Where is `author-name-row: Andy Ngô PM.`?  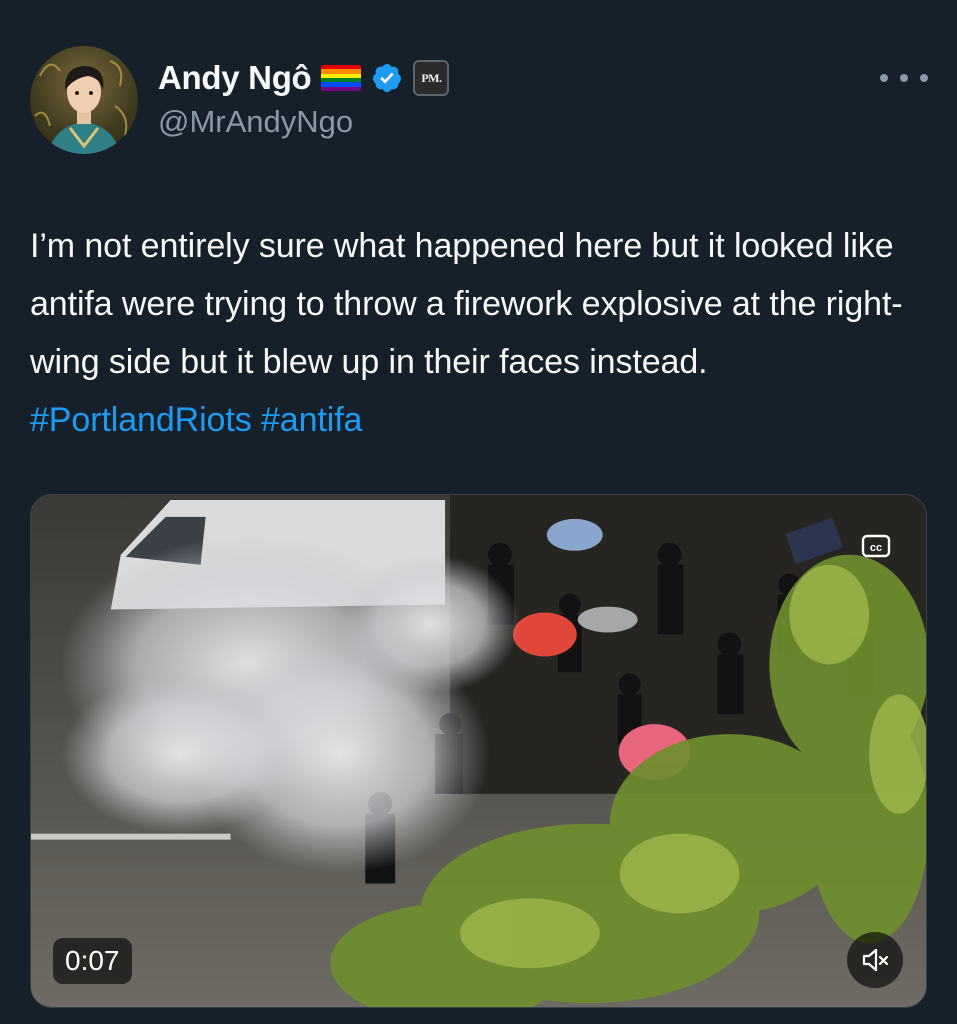
author-name-row: Andy Ngô PM. is located at coordinates (304, 78).